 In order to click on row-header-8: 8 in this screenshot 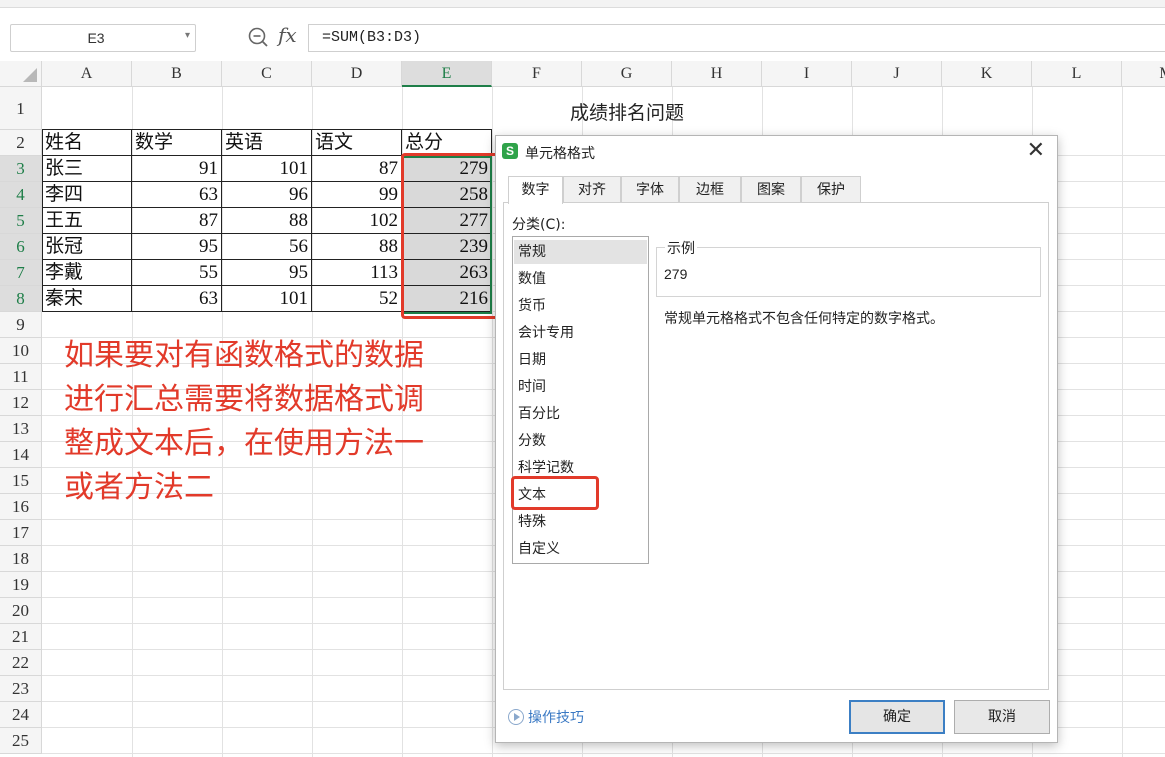, I will do `click(21, 299)`.